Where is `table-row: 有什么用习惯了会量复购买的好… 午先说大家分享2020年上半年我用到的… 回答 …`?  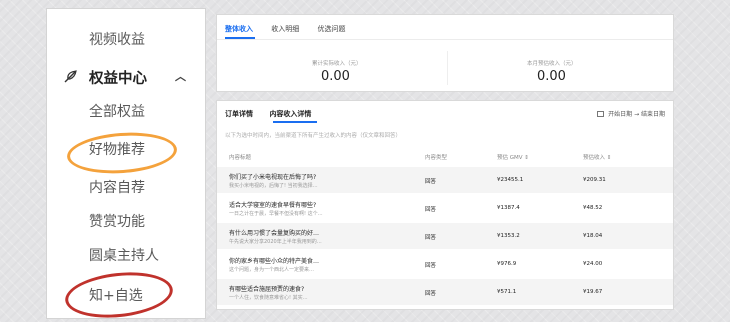
table-row: 有什么用习惯了会量复购买的好… 午先说大家分享2020年上半年我用到的… 回答 … is located at coordinates (445, 236).